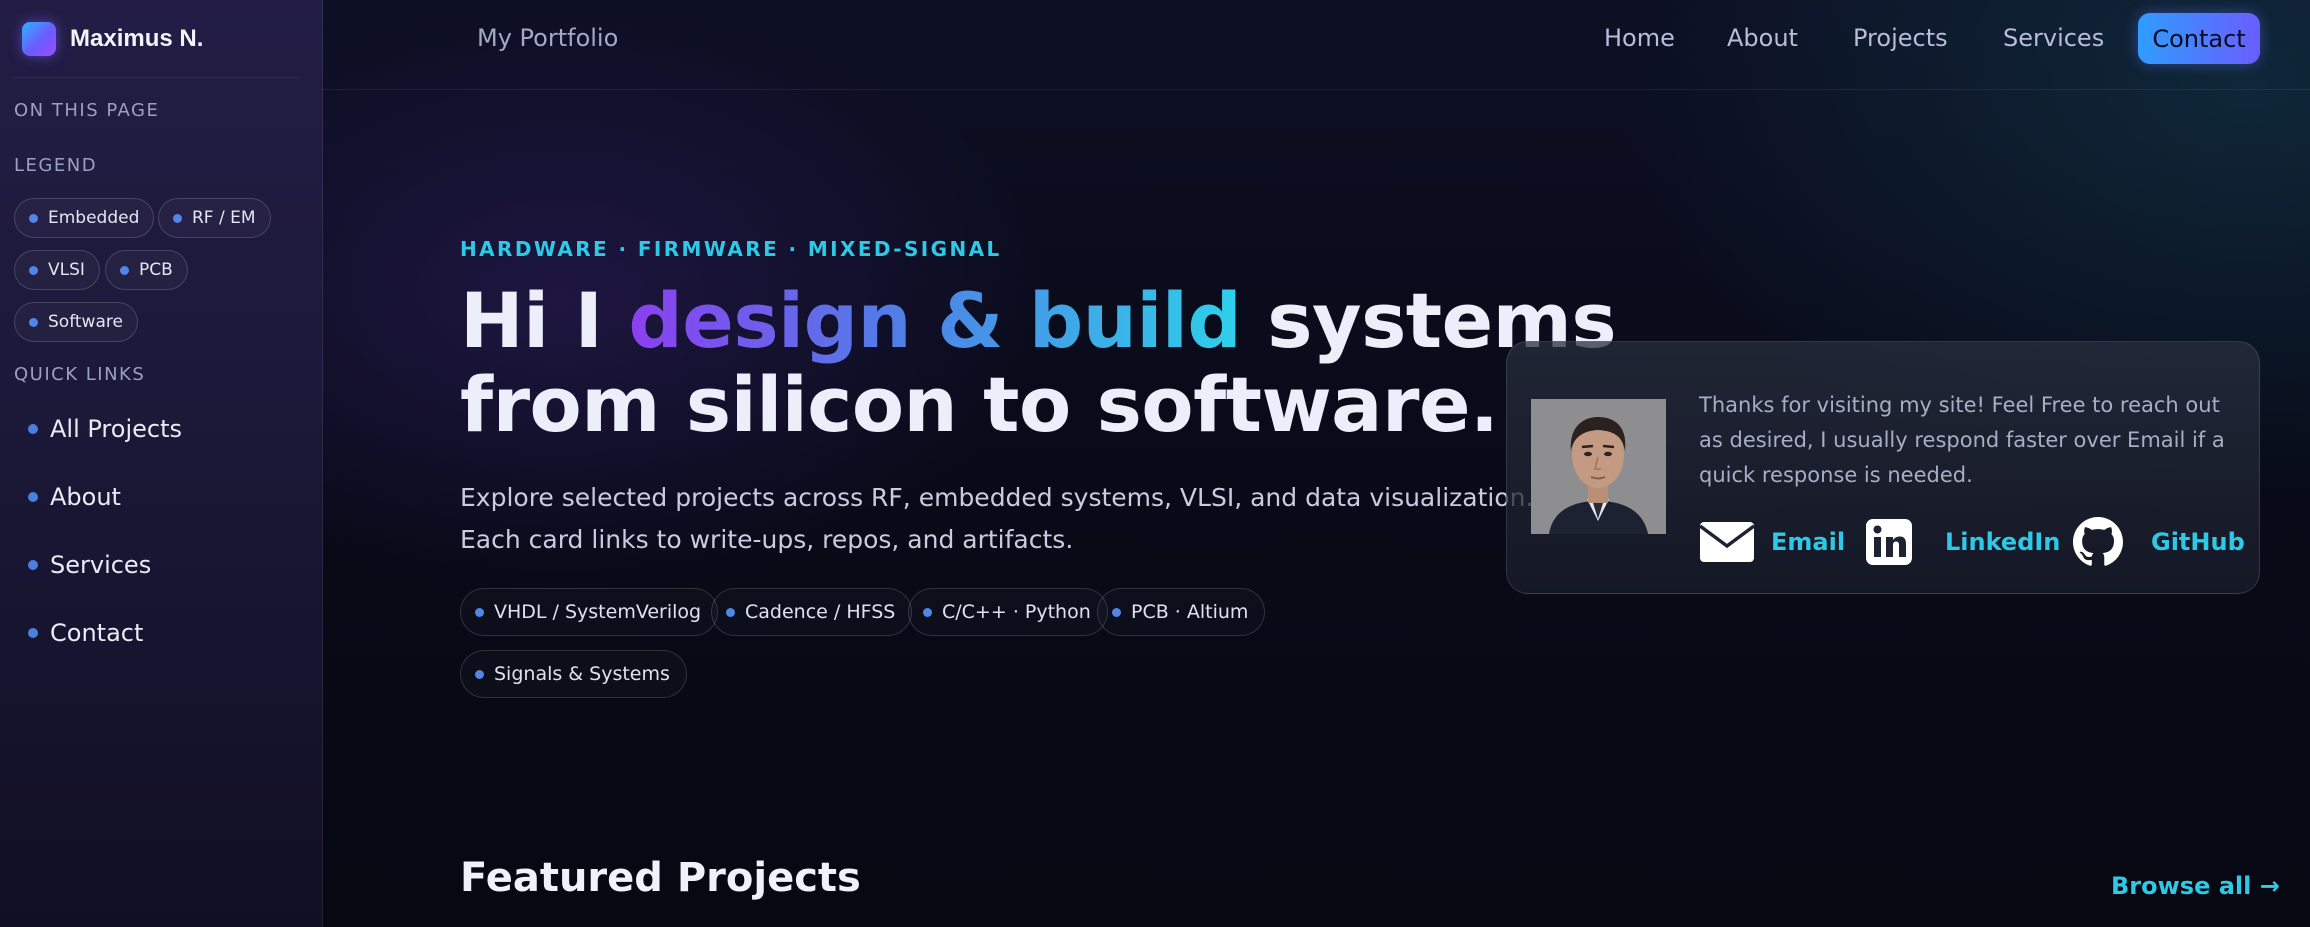 Image resolution: width=2310 pixels, height=927 pixels. I want to click on nav-services: Services, so click(2053, 38).